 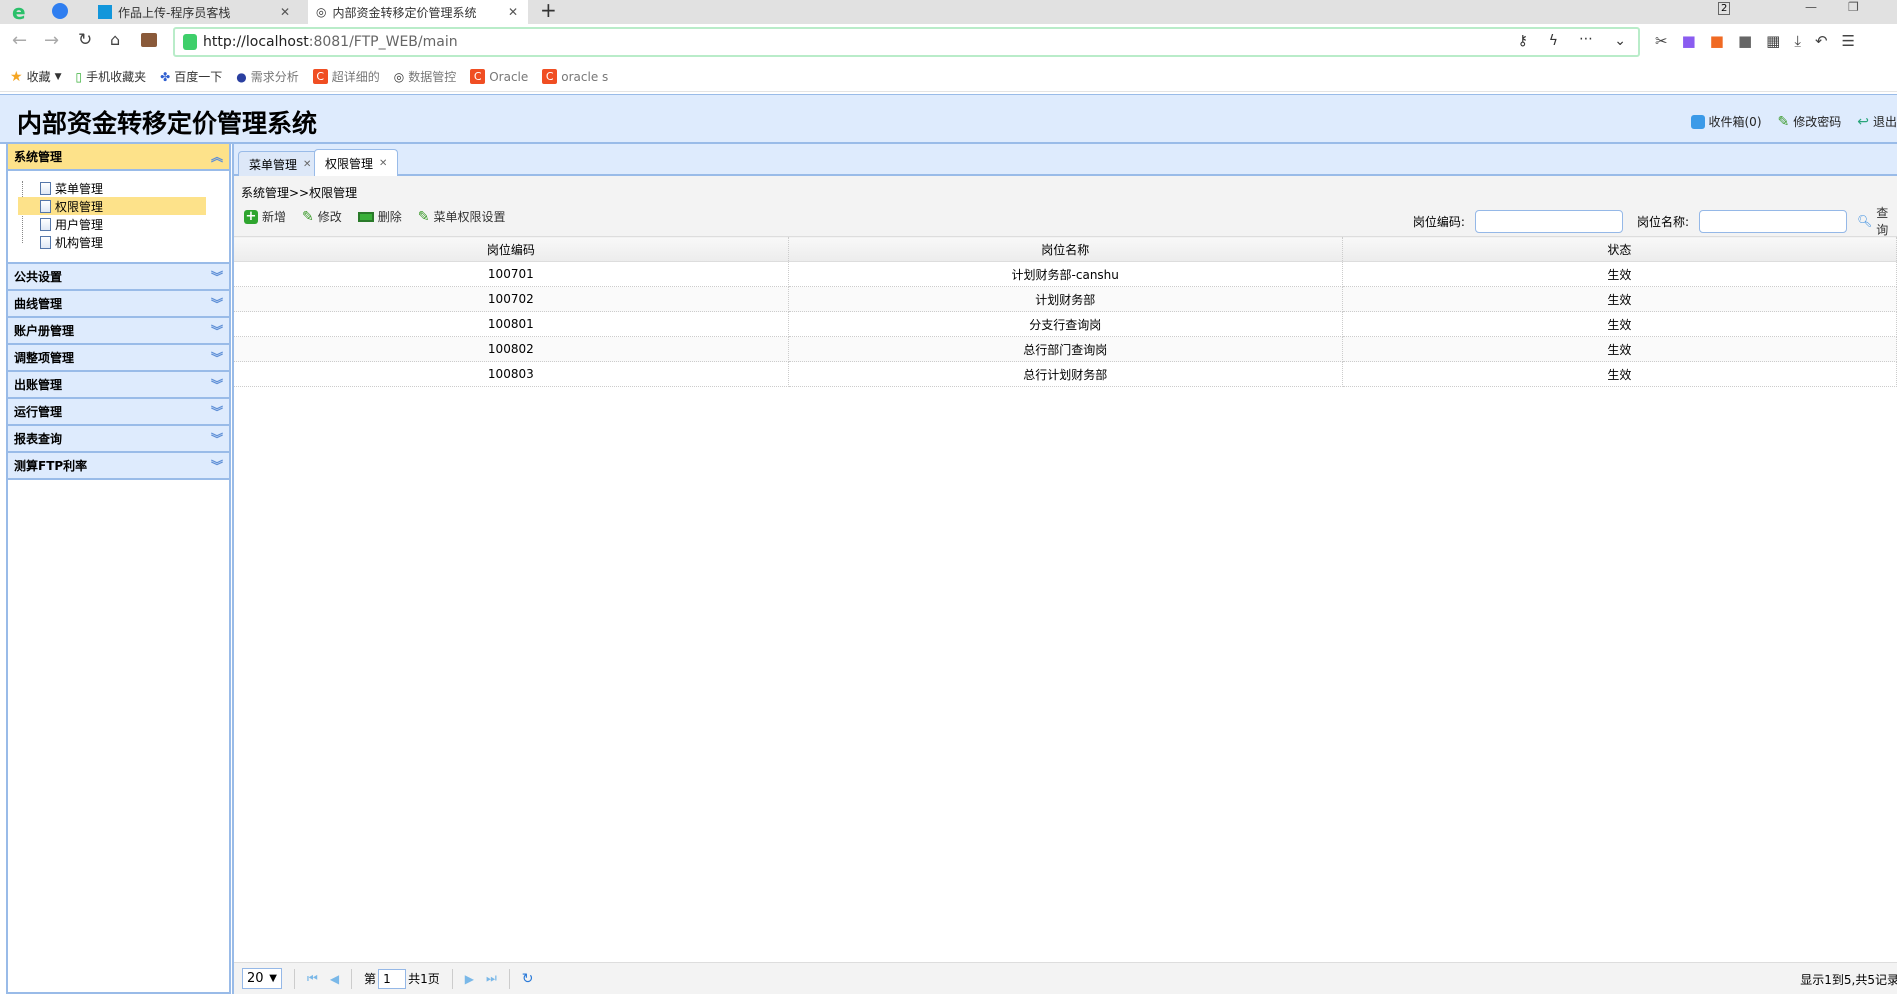 What do you see at coordinates (1797, 41) in the screenshot?
I see `download-icon: ⤓` at bounding box center [1797, 41].